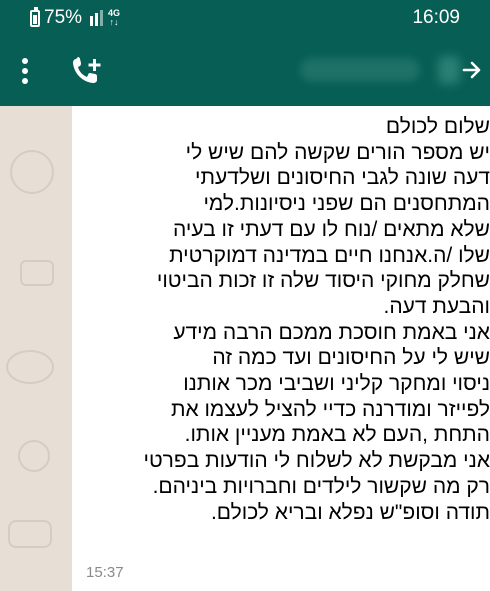  Describe the element at coordinates (87, 71) in the screenshot. I see `add-call-icon` at that location.